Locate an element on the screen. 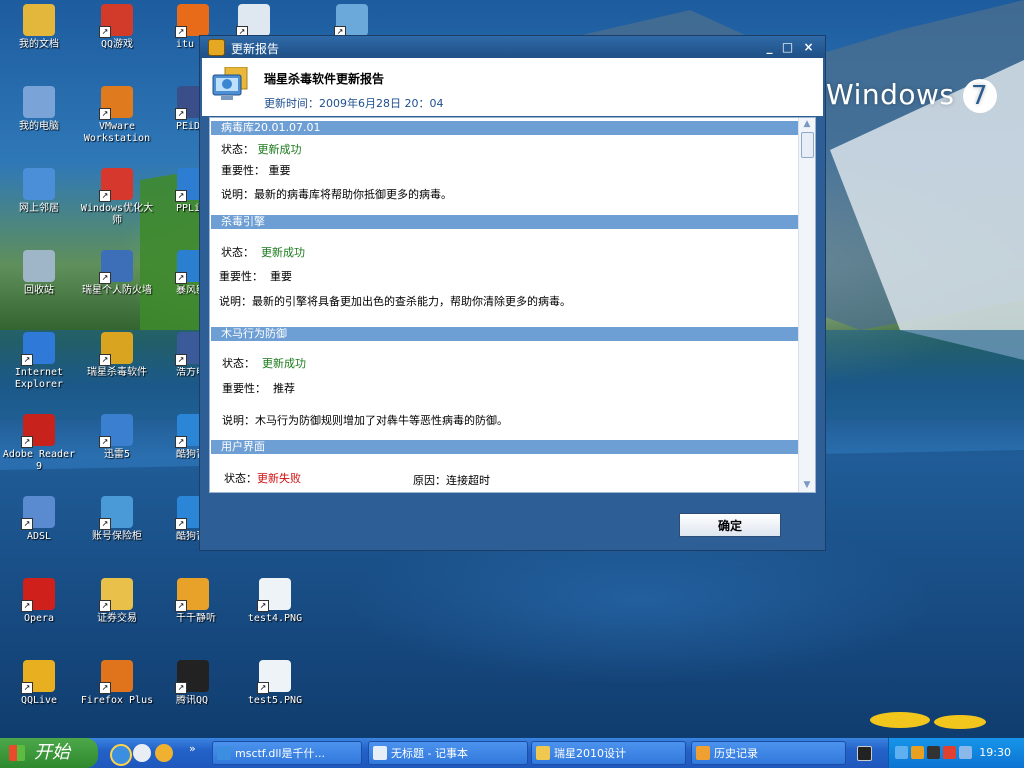 The width and height of the screenshot is (1024, 768). close-button: × is located at coordinates (808, 47).